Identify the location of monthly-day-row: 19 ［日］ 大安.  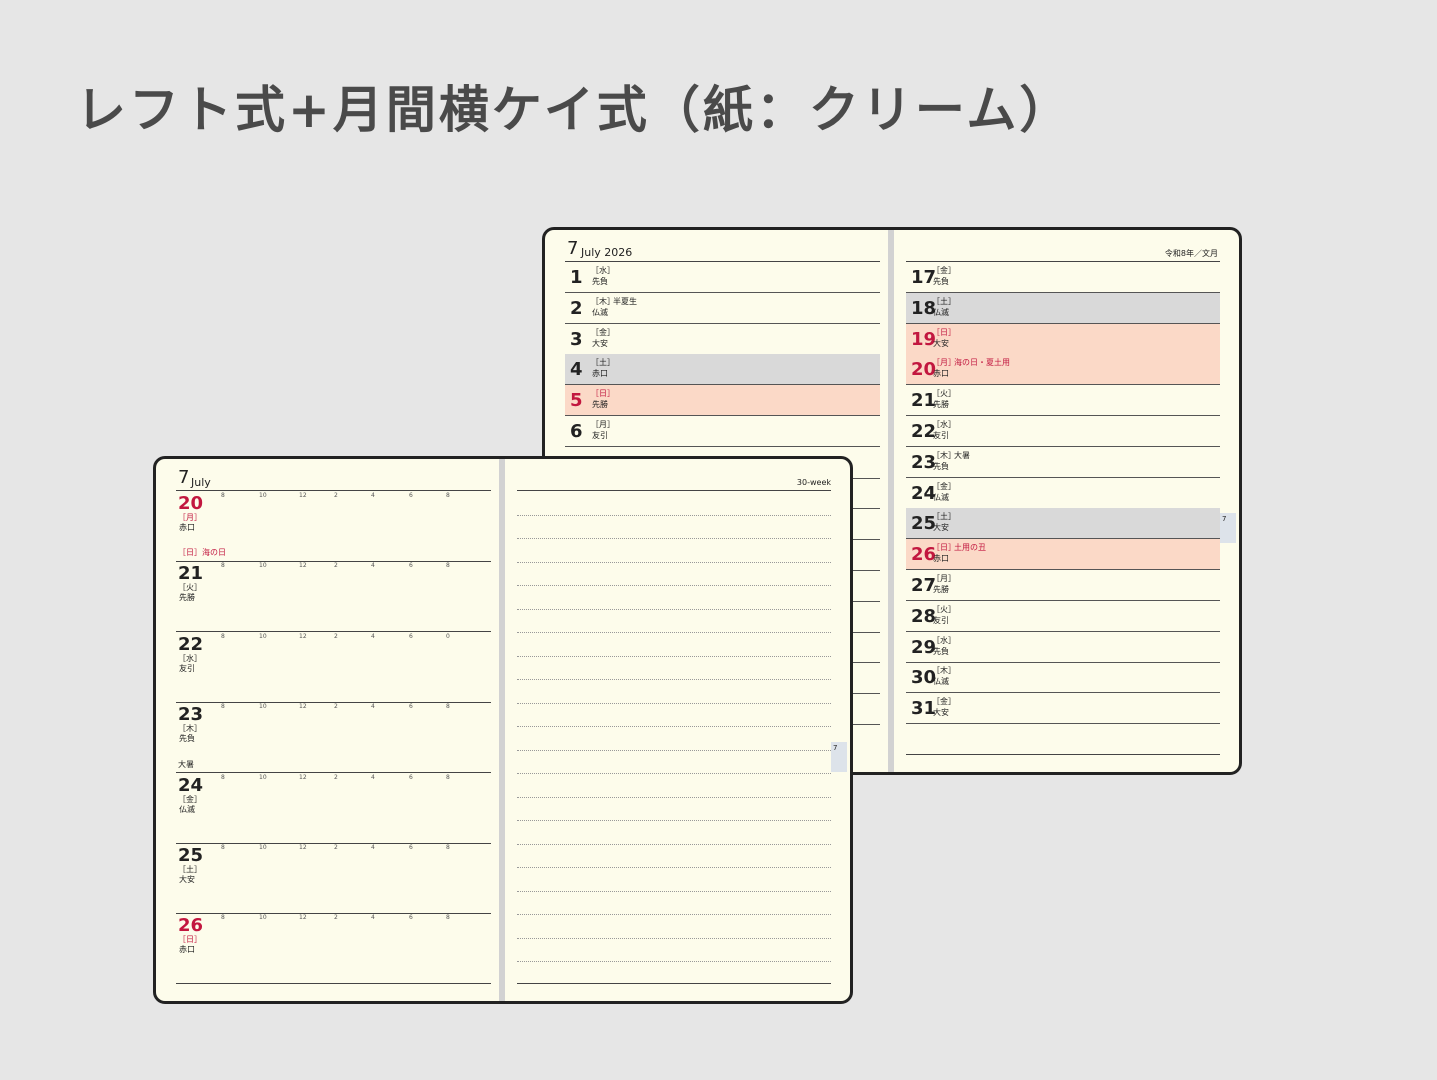
(1063, 339).